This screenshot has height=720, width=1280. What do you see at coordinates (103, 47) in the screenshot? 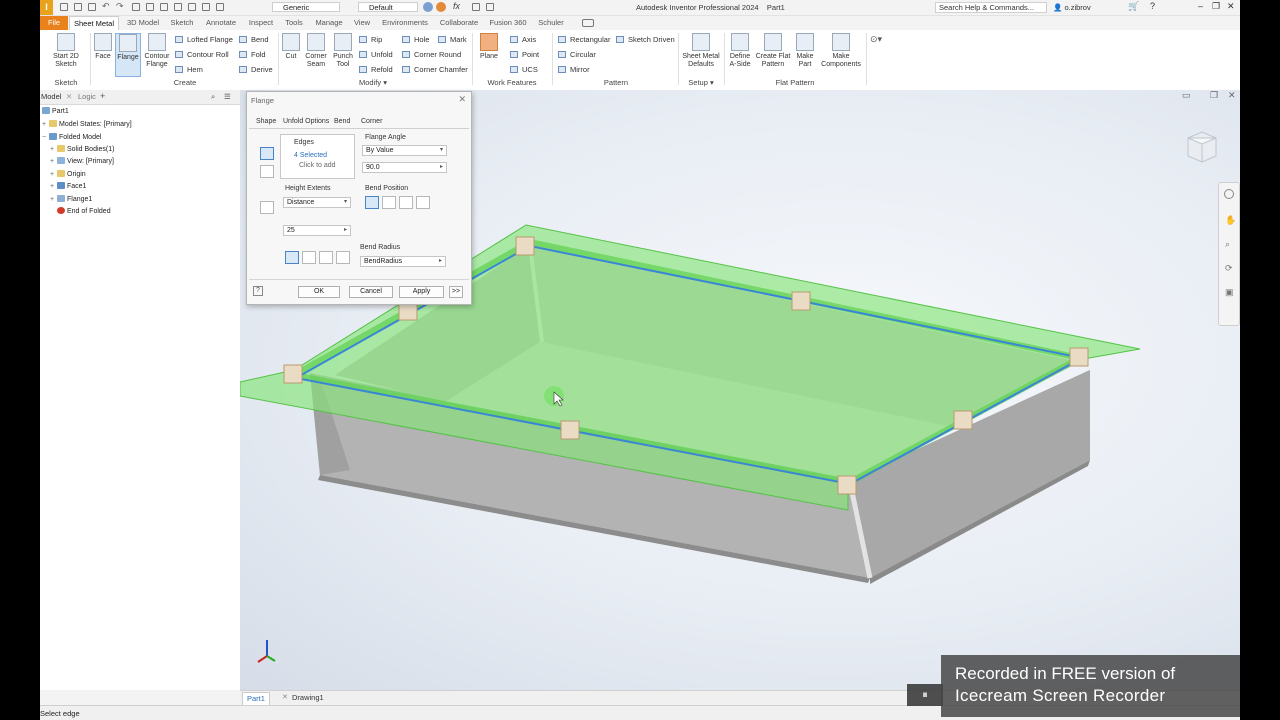
I see `face-button: Face` at bounding box center [103, 47].